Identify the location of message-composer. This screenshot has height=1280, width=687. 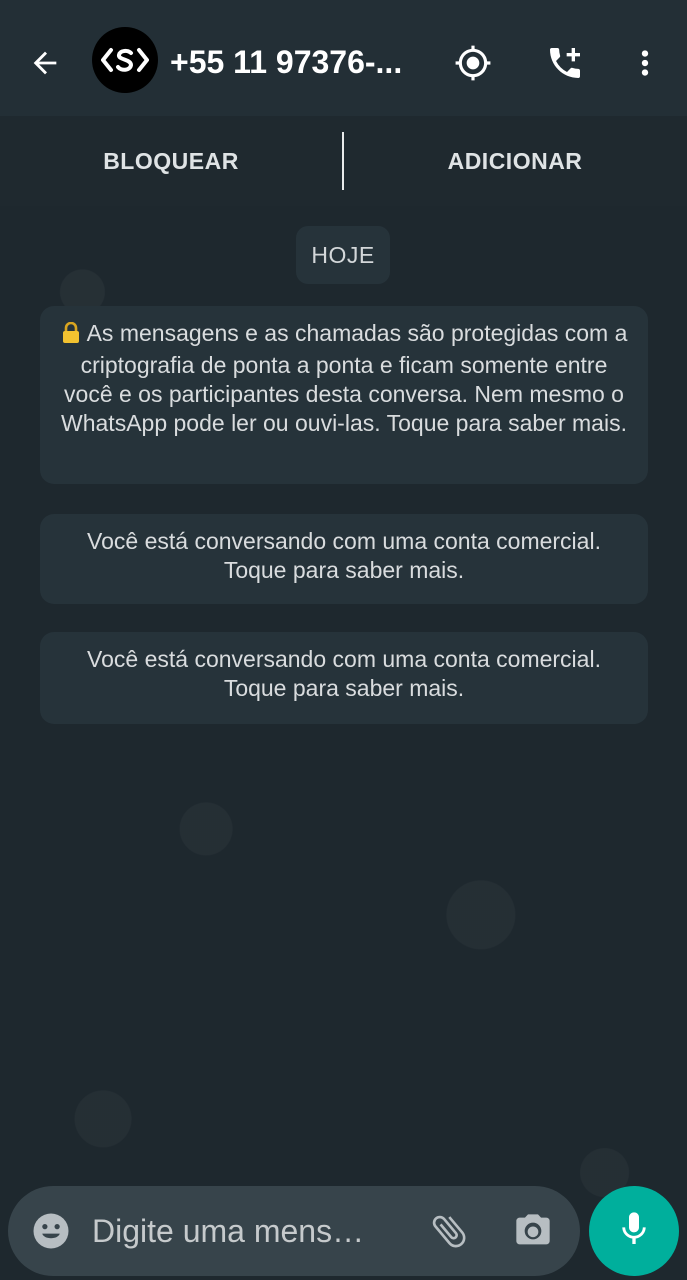
(294, 1231).